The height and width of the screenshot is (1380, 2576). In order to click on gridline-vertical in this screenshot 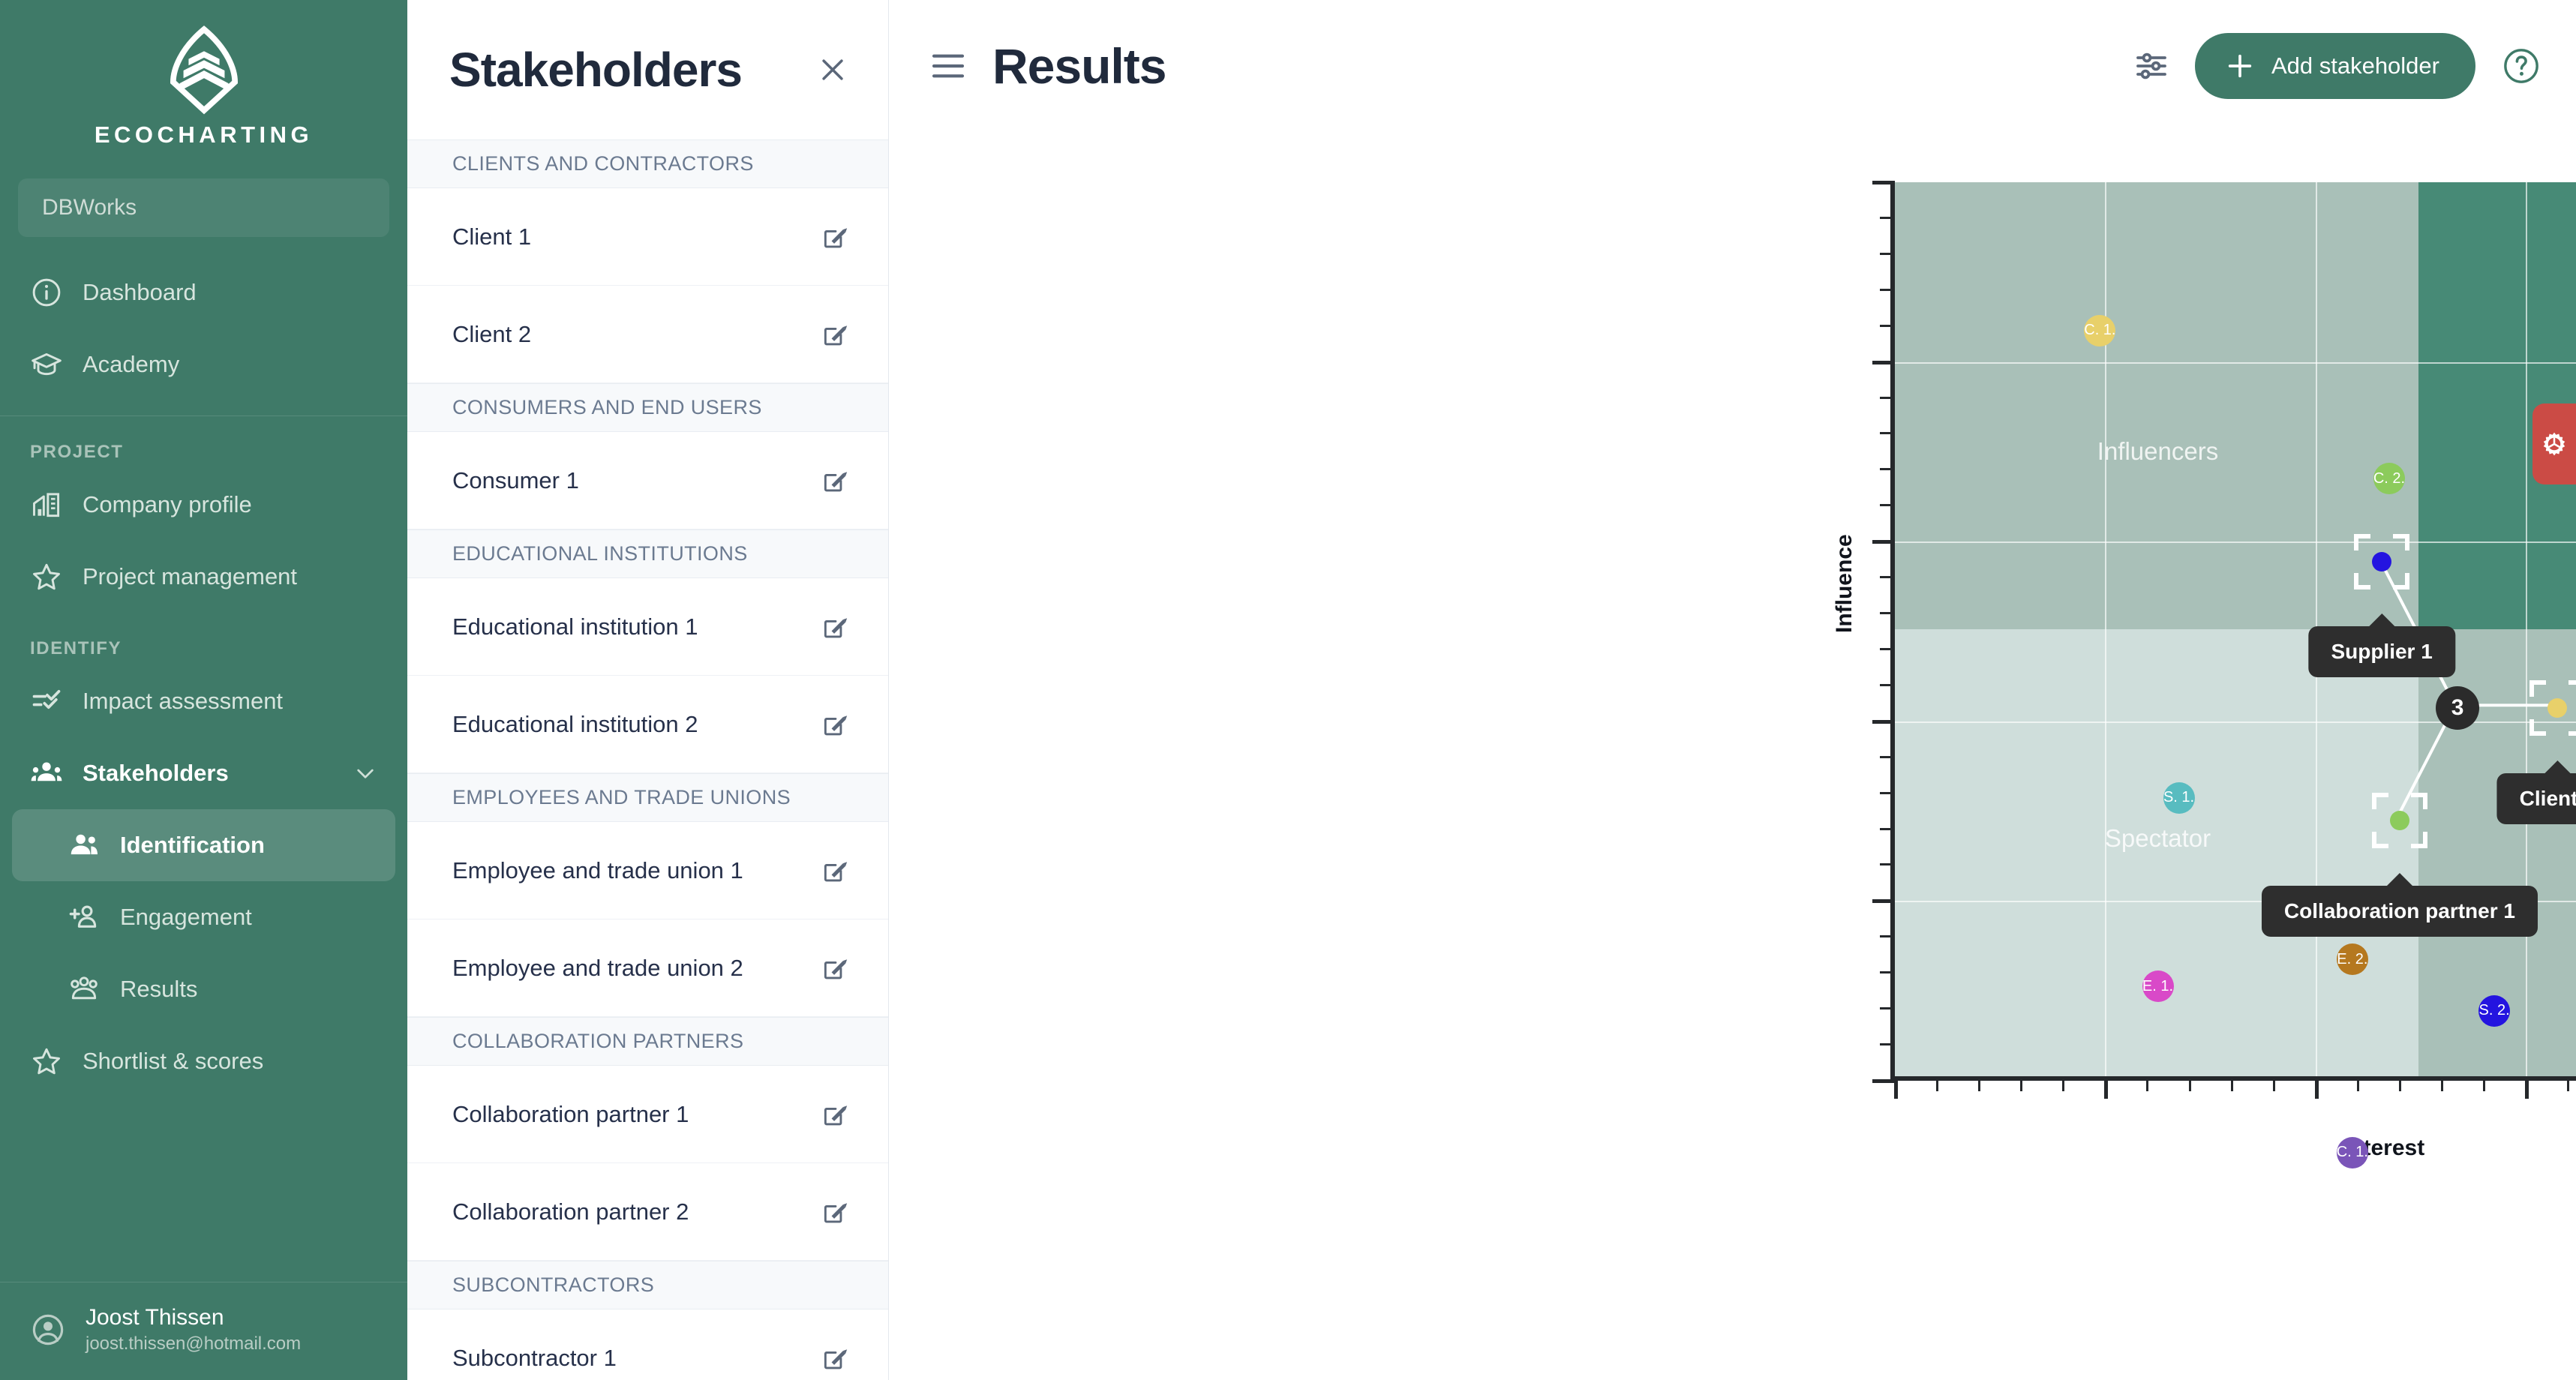, I will do `click(2527, 629)`.